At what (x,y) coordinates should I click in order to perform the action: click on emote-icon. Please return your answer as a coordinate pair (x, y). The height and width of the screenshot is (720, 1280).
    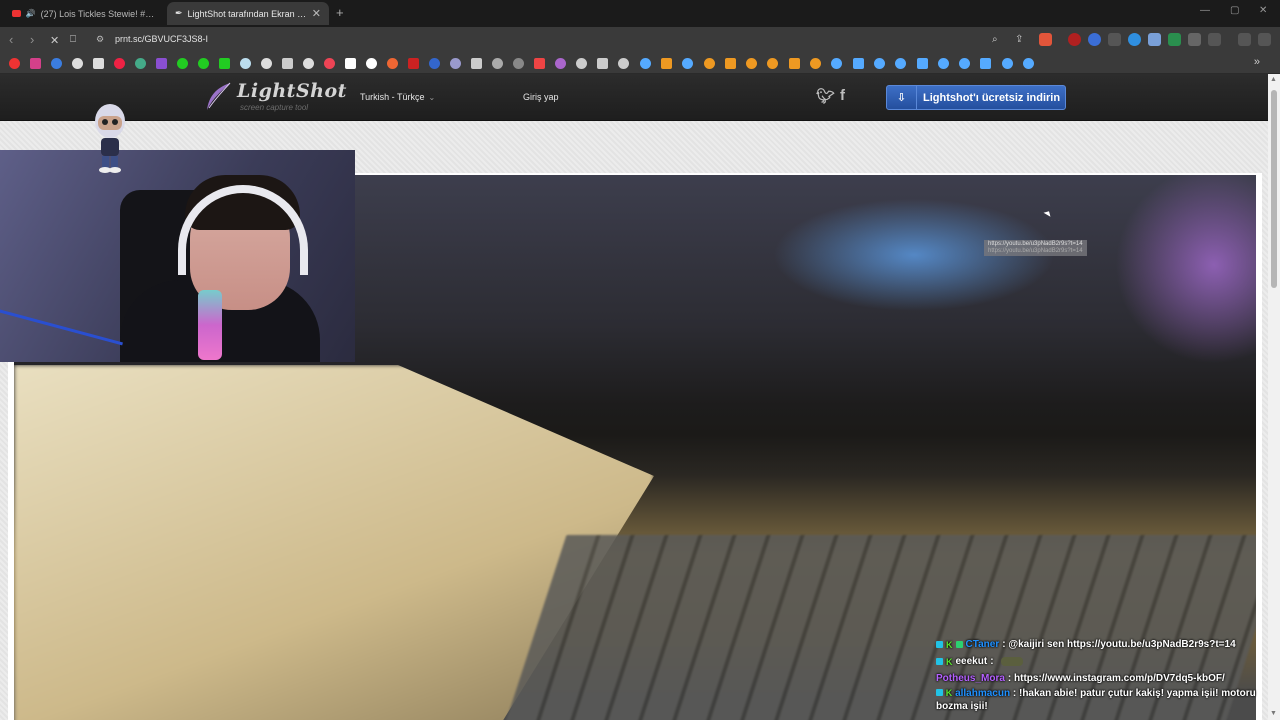
    Looking at the image, I should click on (1011, 661).